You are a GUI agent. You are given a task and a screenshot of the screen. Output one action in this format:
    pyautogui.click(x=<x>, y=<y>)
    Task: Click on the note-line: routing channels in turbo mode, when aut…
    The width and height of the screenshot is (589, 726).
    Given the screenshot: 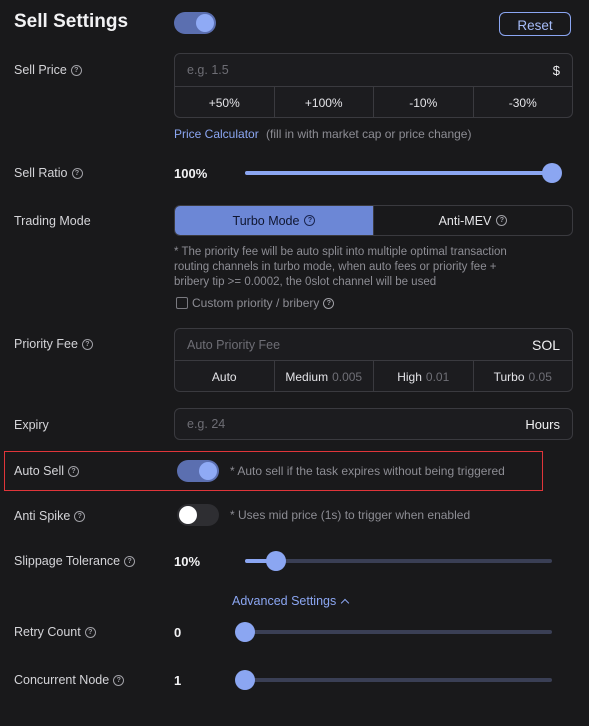 What is the action you would take?
    pyautogui.click(x=335, y=267)
    